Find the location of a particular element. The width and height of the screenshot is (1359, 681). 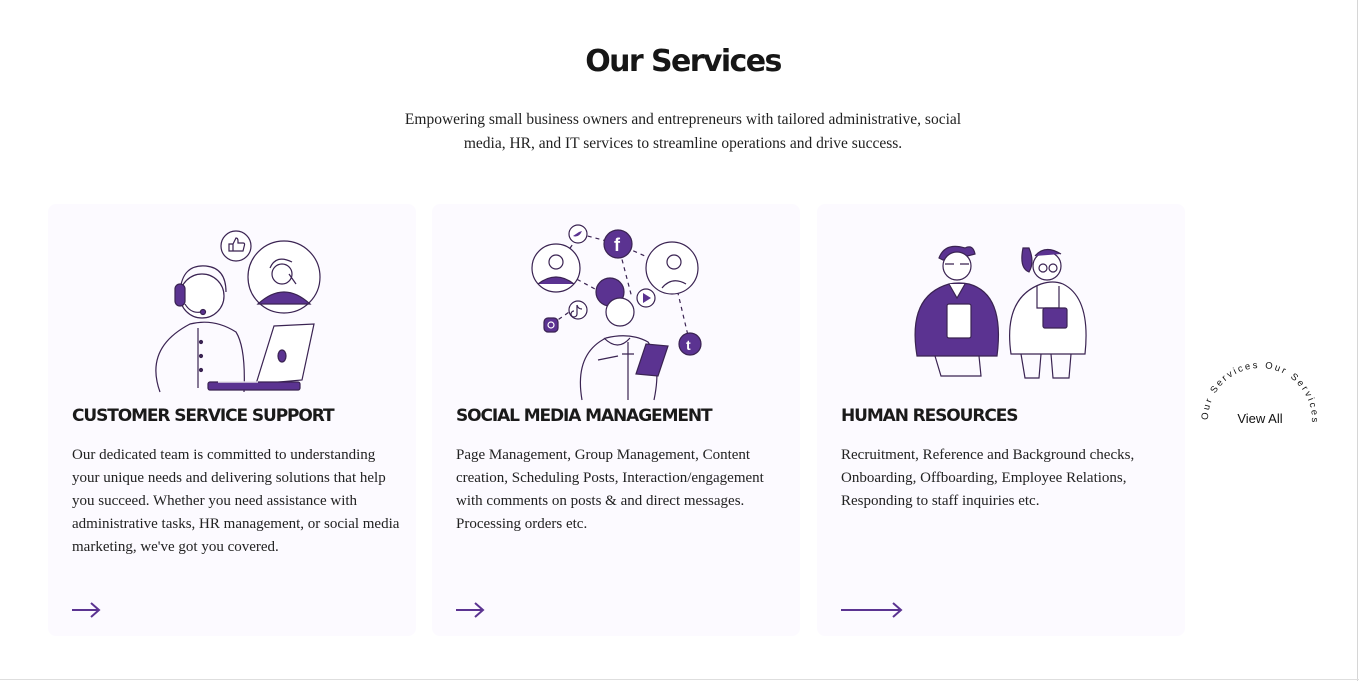

customer-support-illustration is located at coordinates (238, 311).